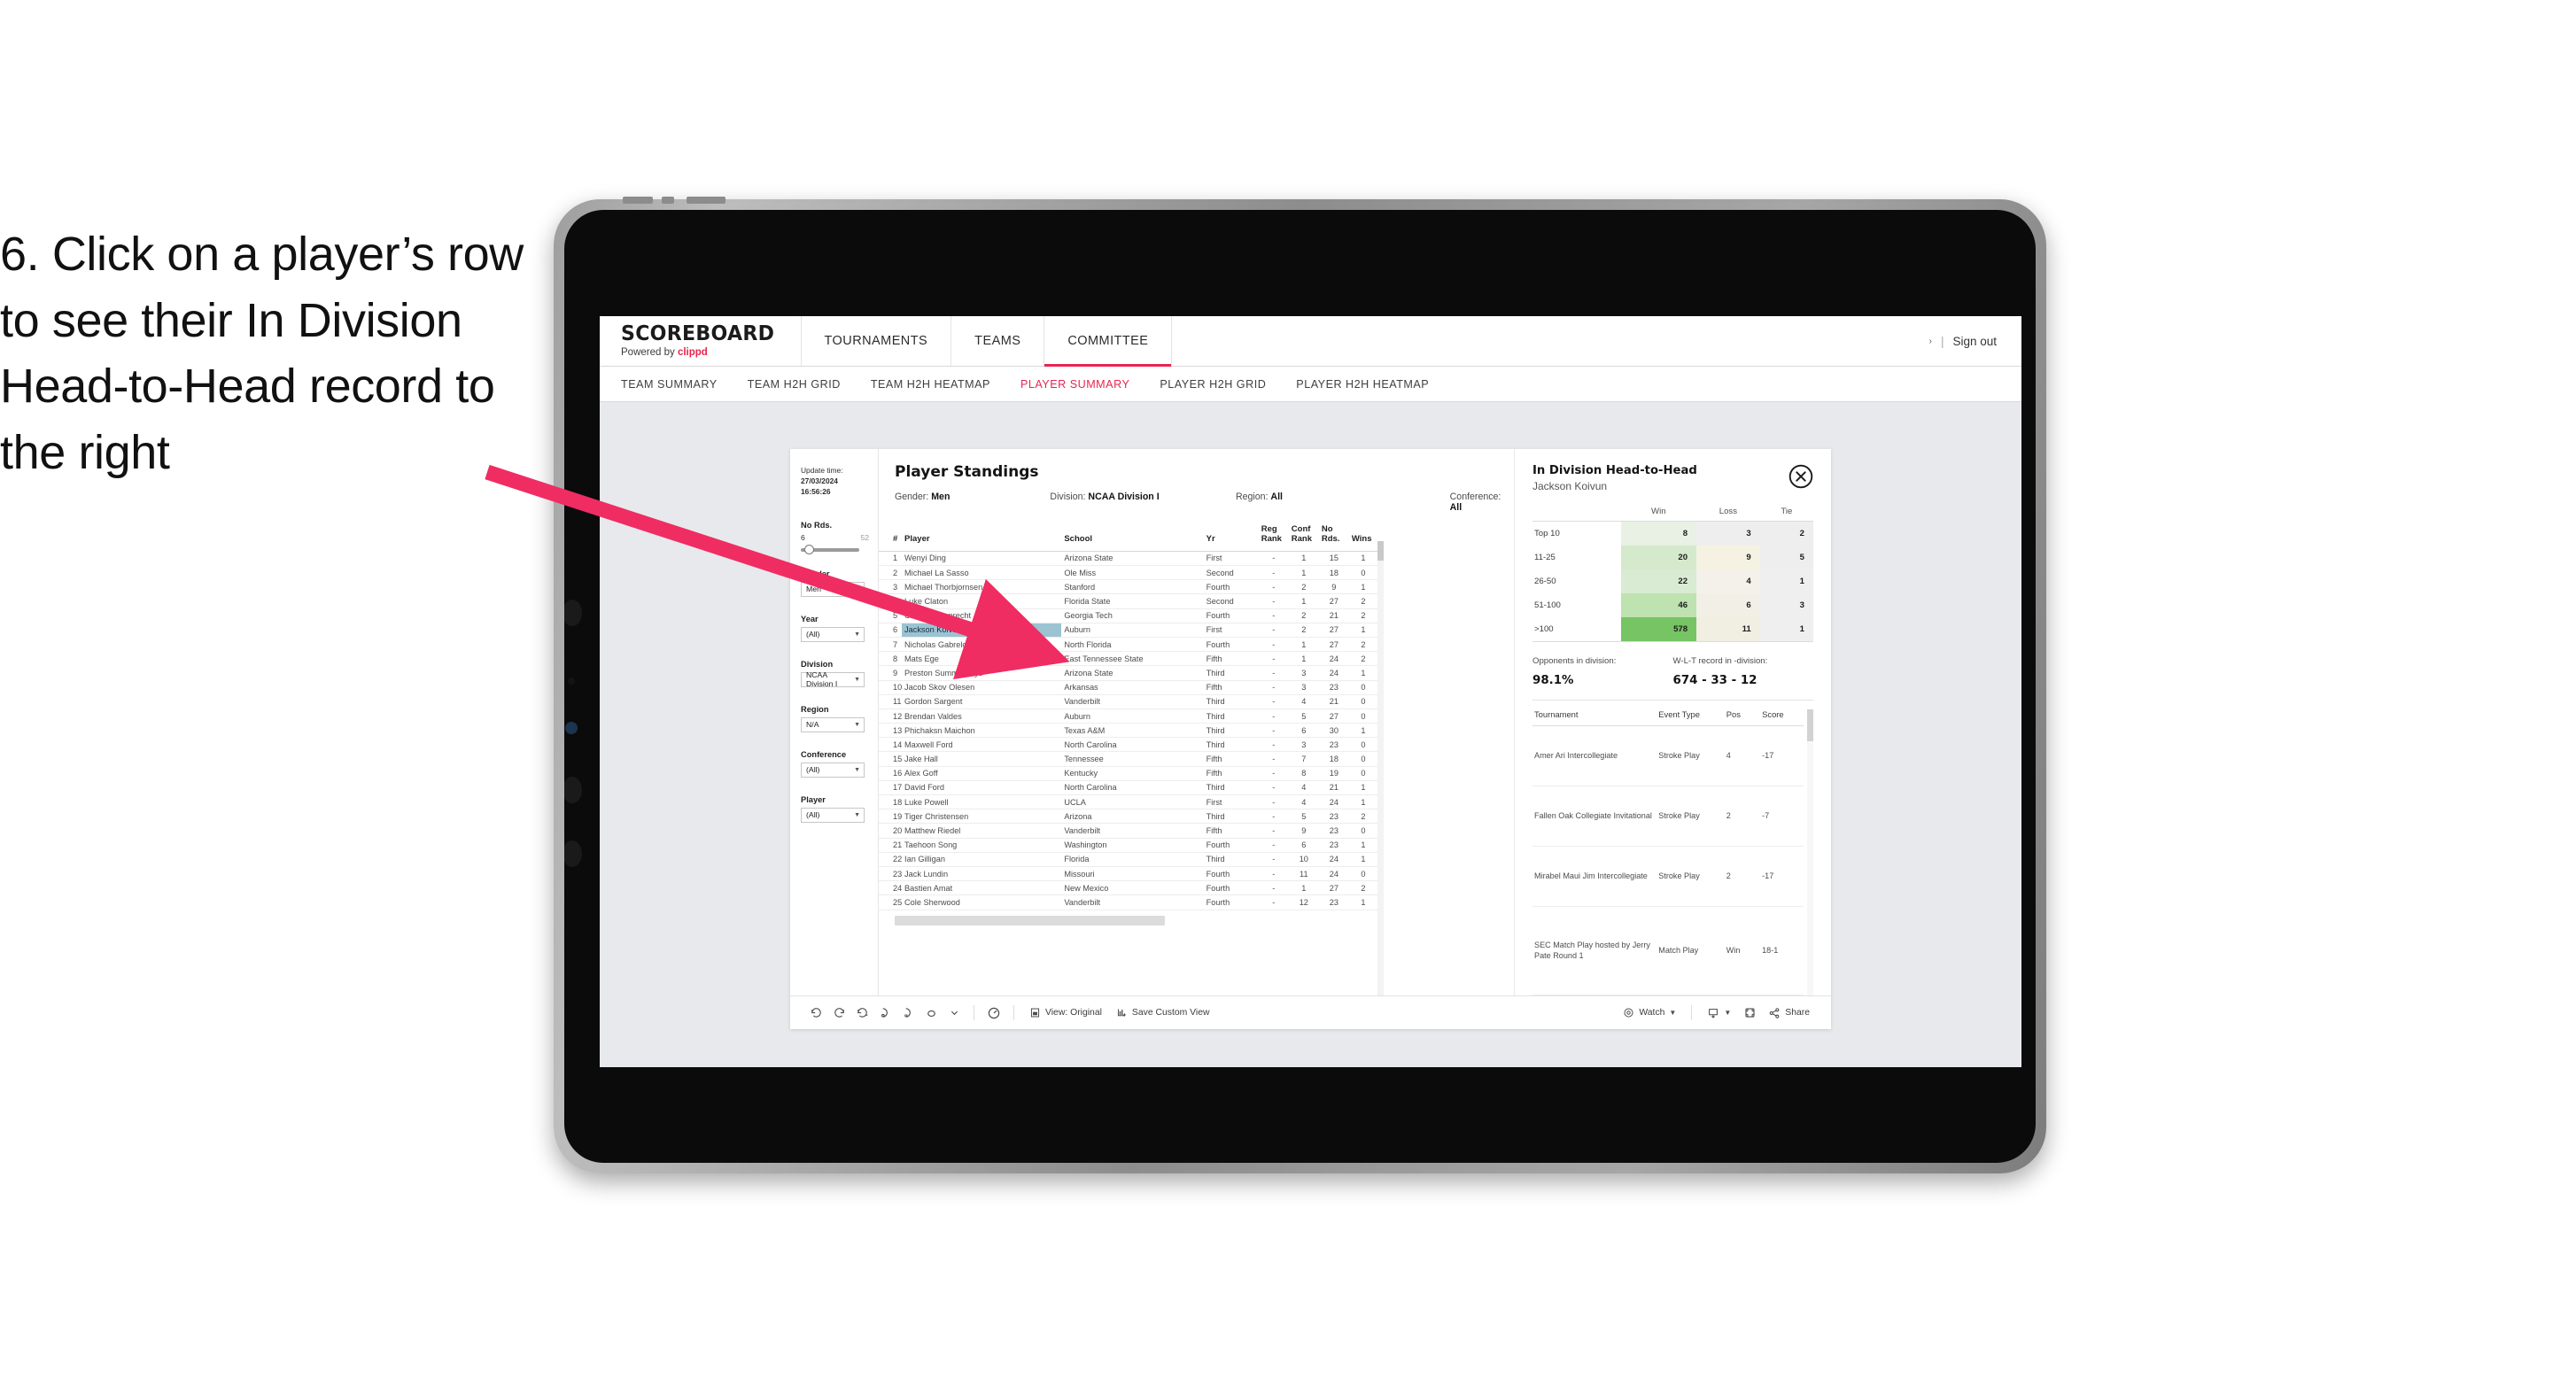  I want to click on refresh-icon, so click(884, 1014).